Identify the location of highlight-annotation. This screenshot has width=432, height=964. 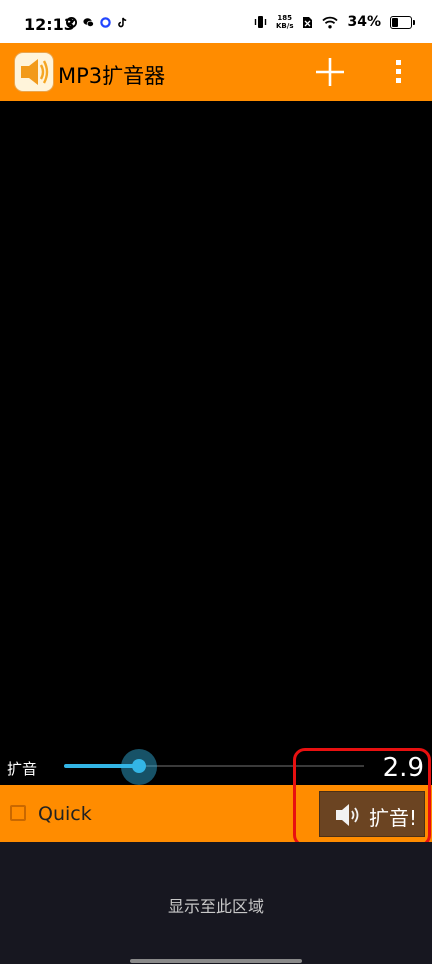
(362, 797).